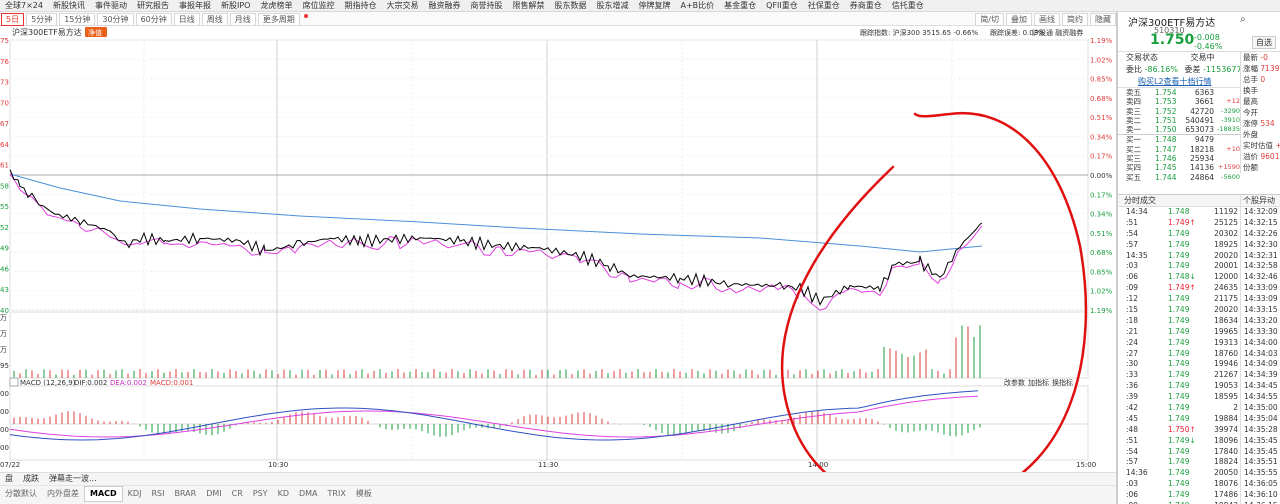  I want to click on topnav-item: 券商重仓, so click(866, 5).